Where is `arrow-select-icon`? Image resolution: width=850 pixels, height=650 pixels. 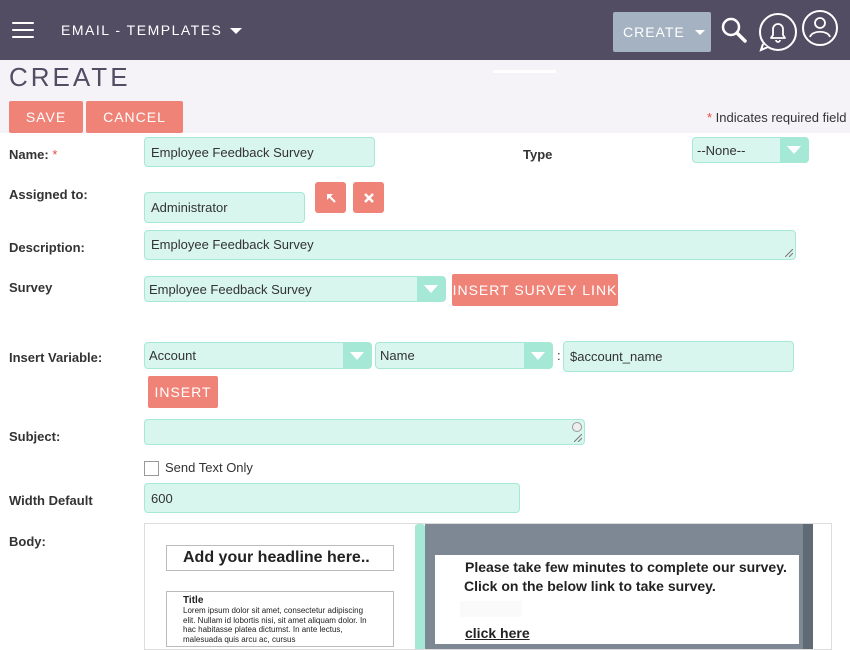 arrow-select-icon is located at coordinates (331, 198).